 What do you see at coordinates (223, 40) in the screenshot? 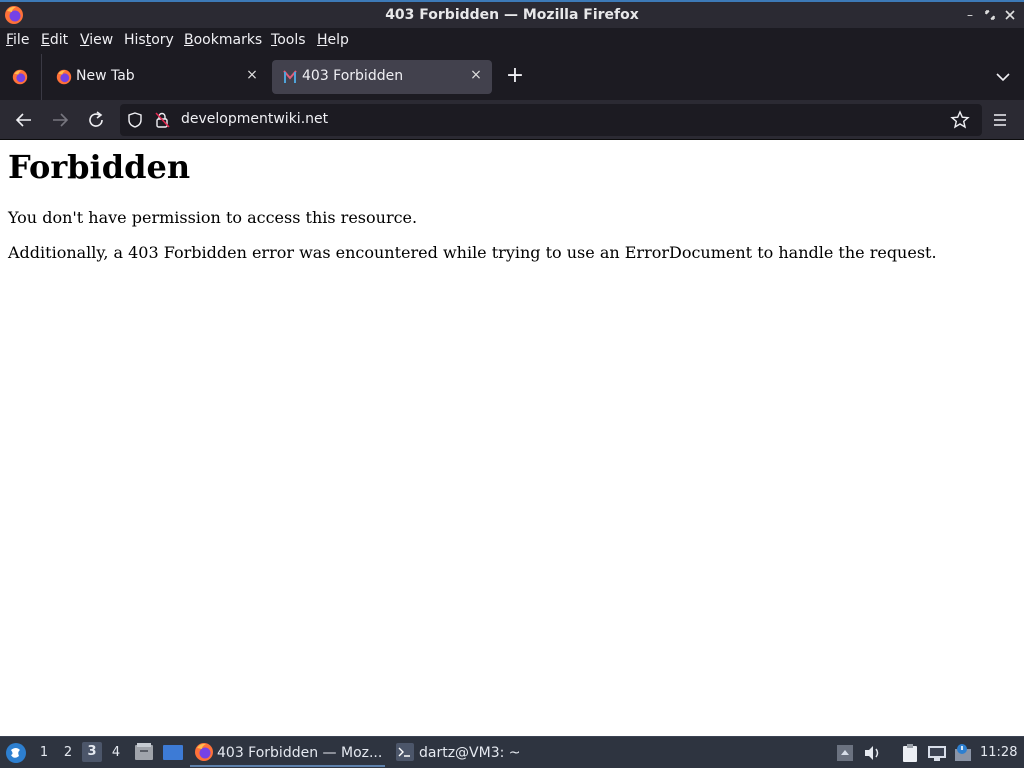
I see `menu-bookmarks: Bookmarks` at bounding box center [223, 40].